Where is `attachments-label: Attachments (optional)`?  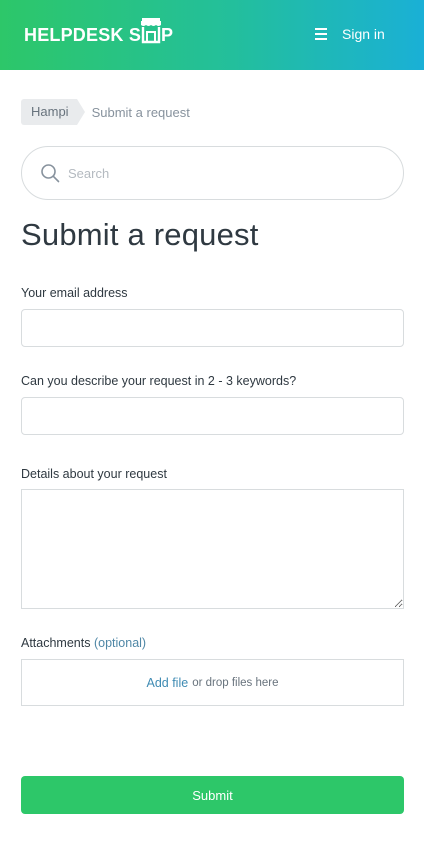
attachments-label: Attachments (optional) is located at coordinates (83, 643).